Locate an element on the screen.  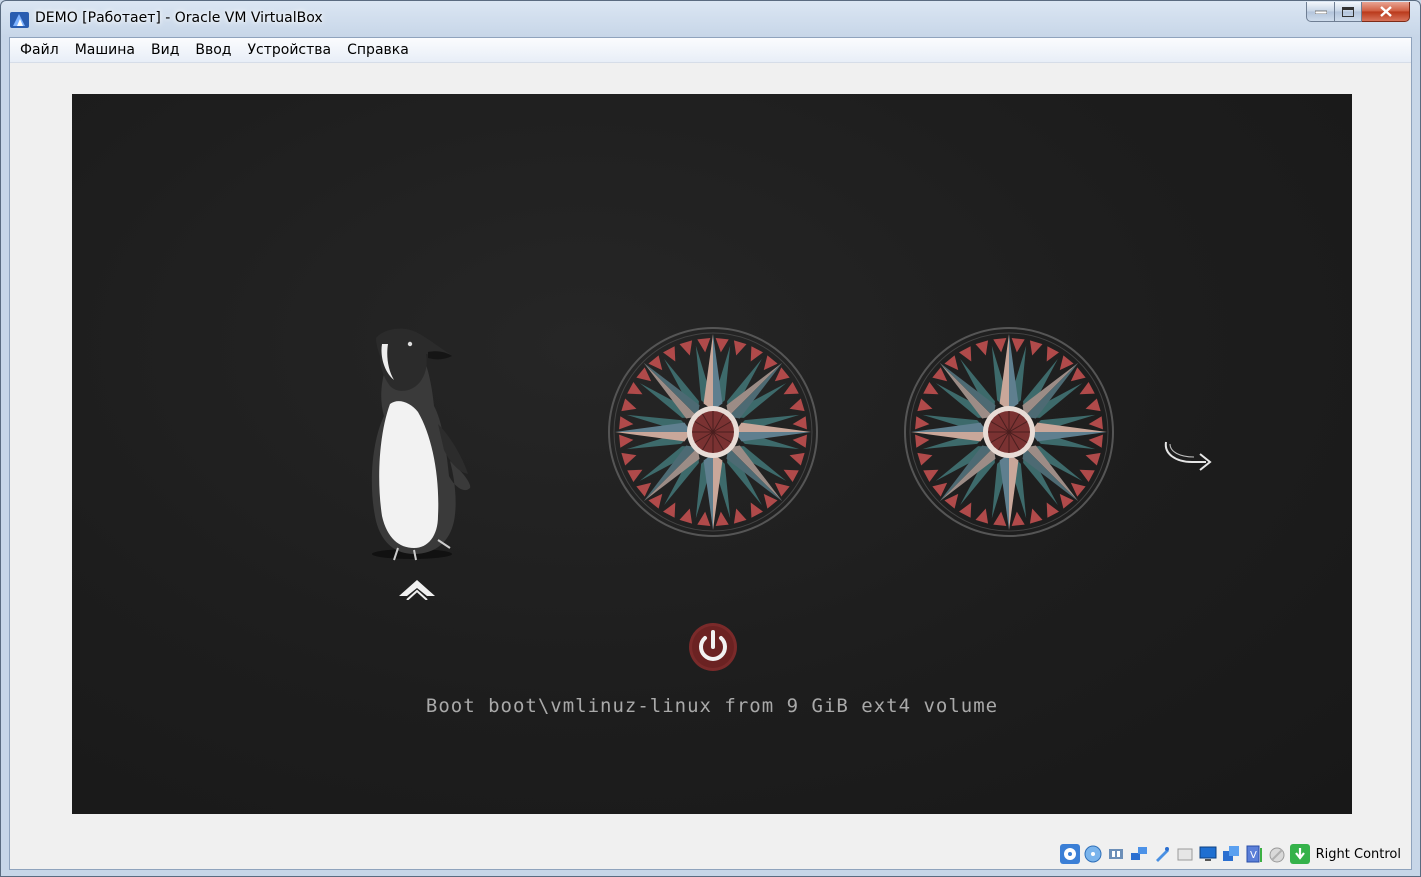
maximize-button is located at coordinates (1348, 12).